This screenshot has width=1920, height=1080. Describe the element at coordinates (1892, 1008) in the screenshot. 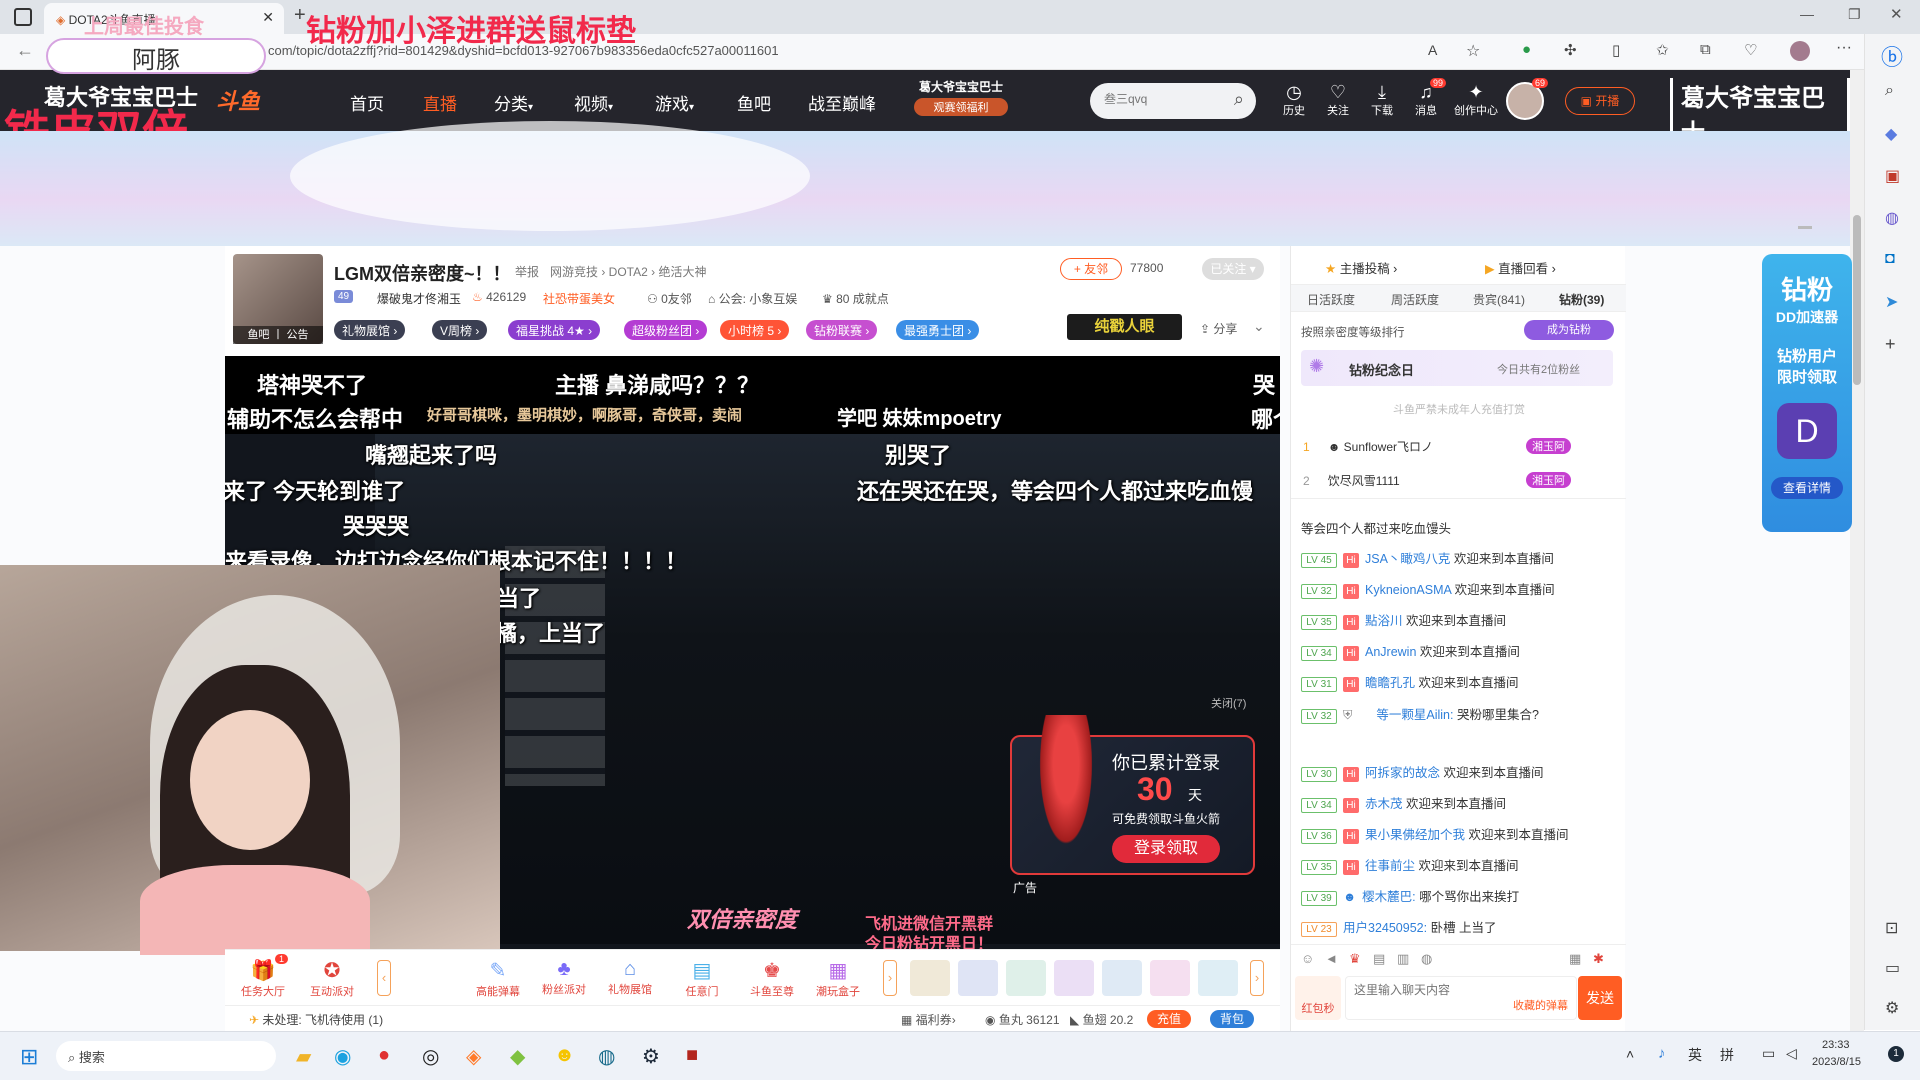

I see `settings-gear-icon: ⚙` at that location.